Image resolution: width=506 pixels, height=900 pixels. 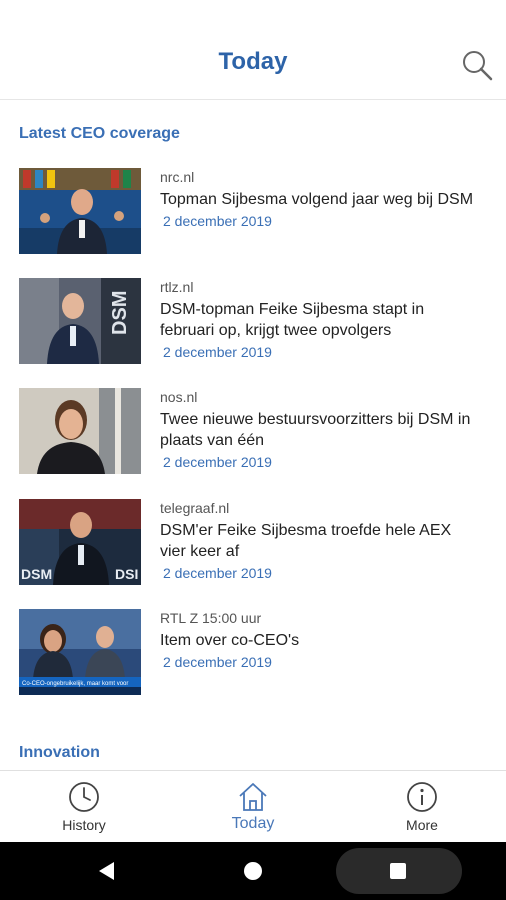 I want to click on nav-more-label: More, so click(x=422, y=825).